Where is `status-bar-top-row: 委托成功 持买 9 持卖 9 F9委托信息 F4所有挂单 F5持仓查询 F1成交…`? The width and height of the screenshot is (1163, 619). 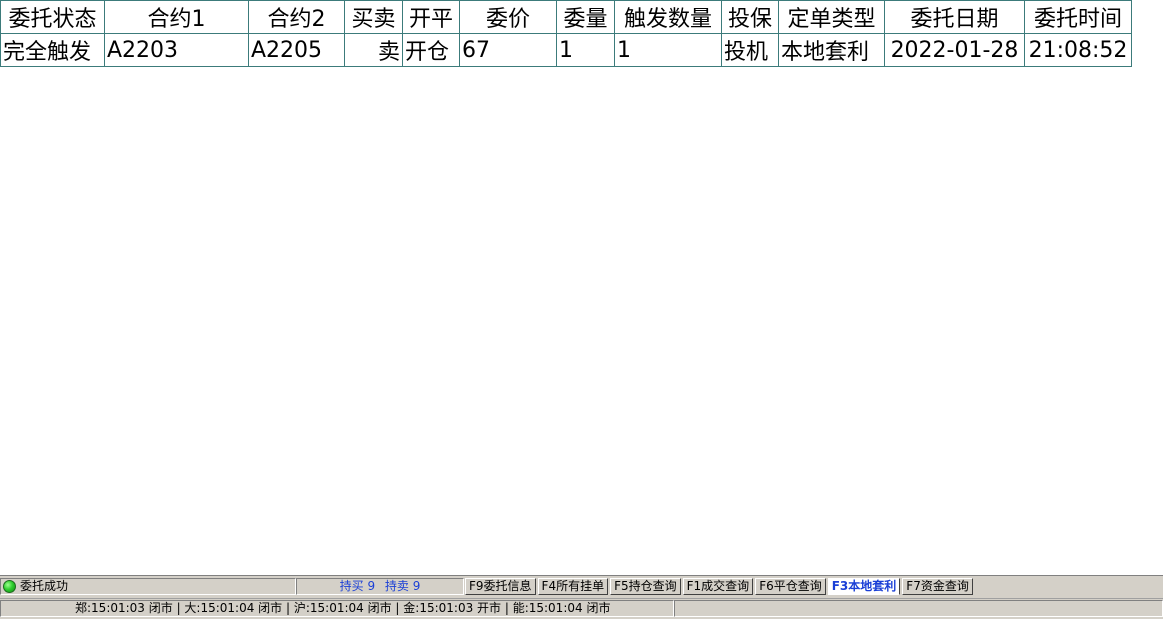
status-bar-top-row: 委托成功 持买 9 持卖 9 F9委托信息 F4所有挂单 F5持仓查询 F1成交… is located at coordinates (581, 587).